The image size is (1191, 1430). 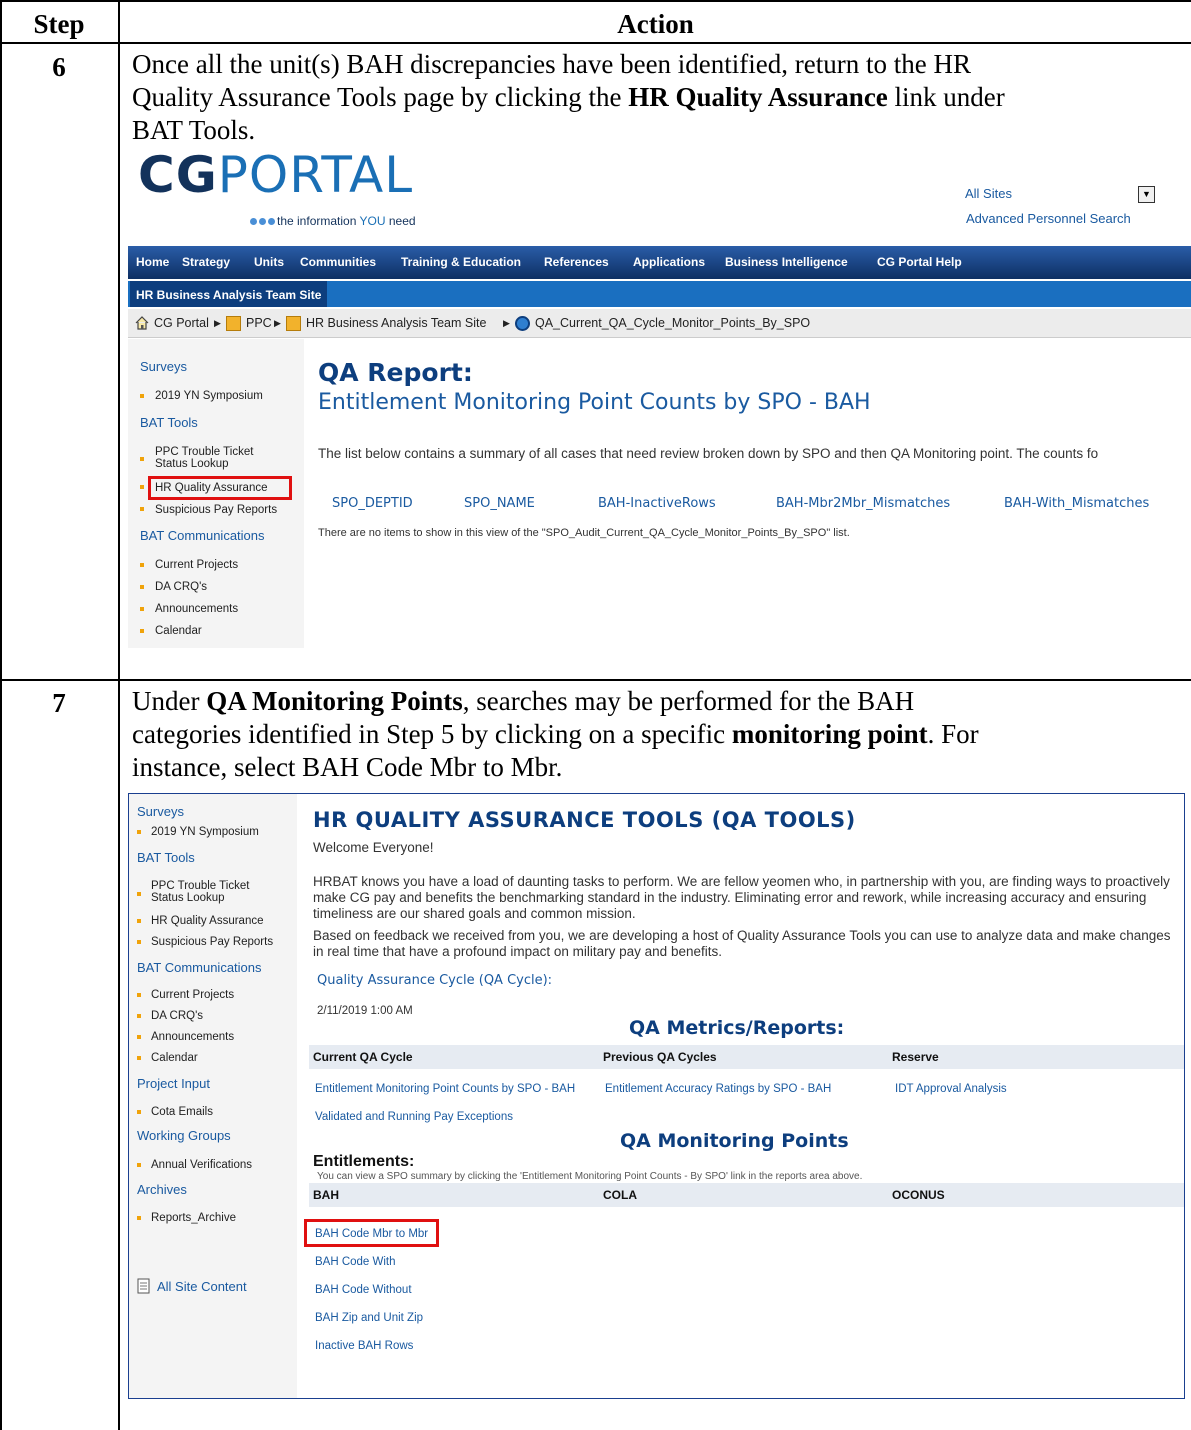 What do you see at coordinates (143, 1286) in the screenshot?
I see `document-icon` at bounding box center [143, 1286].